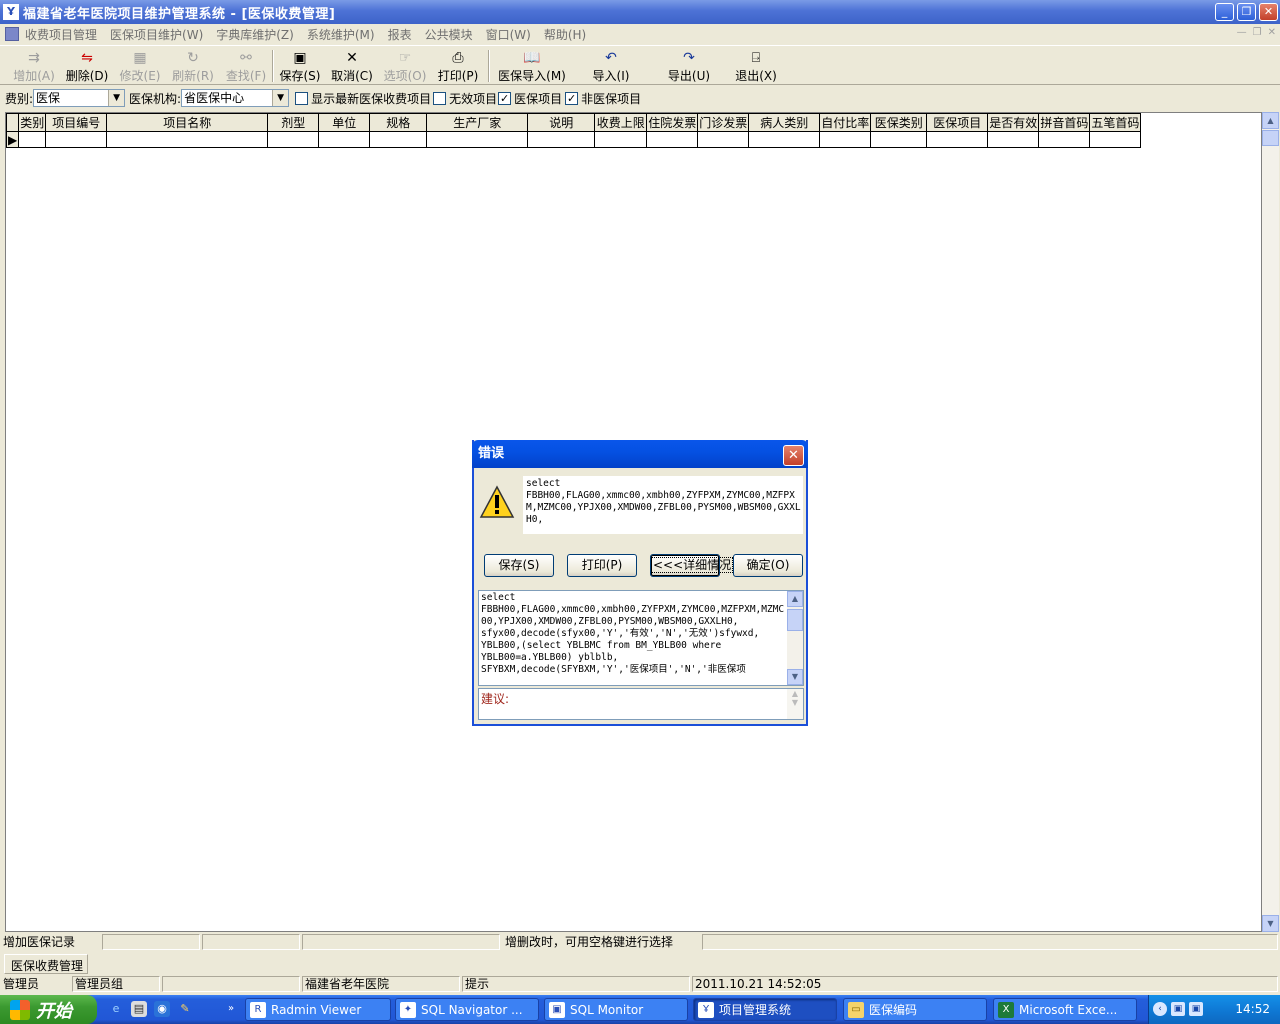 This screenshot has width=1280, height=1024. I want to click on task-sql-monitor: ▣ SQL Monitor, so click(616, 1009).